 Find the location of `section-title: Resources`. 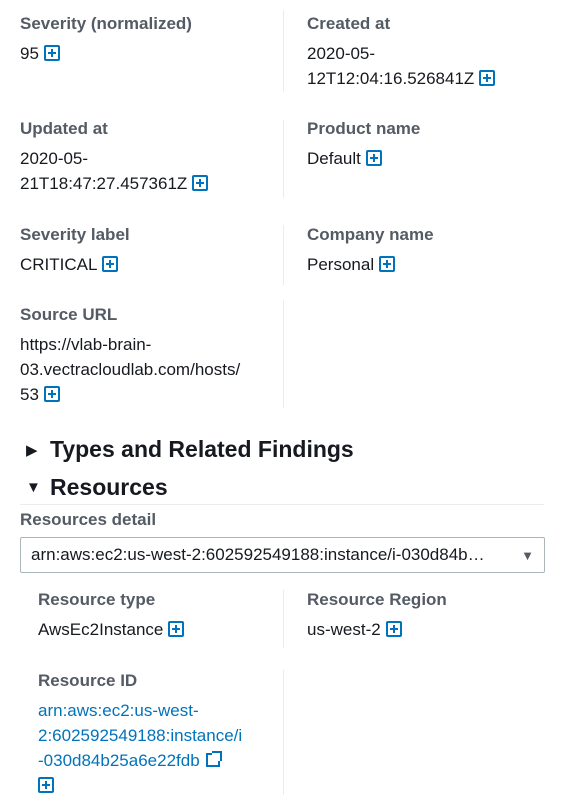

section-title: Resources is located at coordinates (109, 487).